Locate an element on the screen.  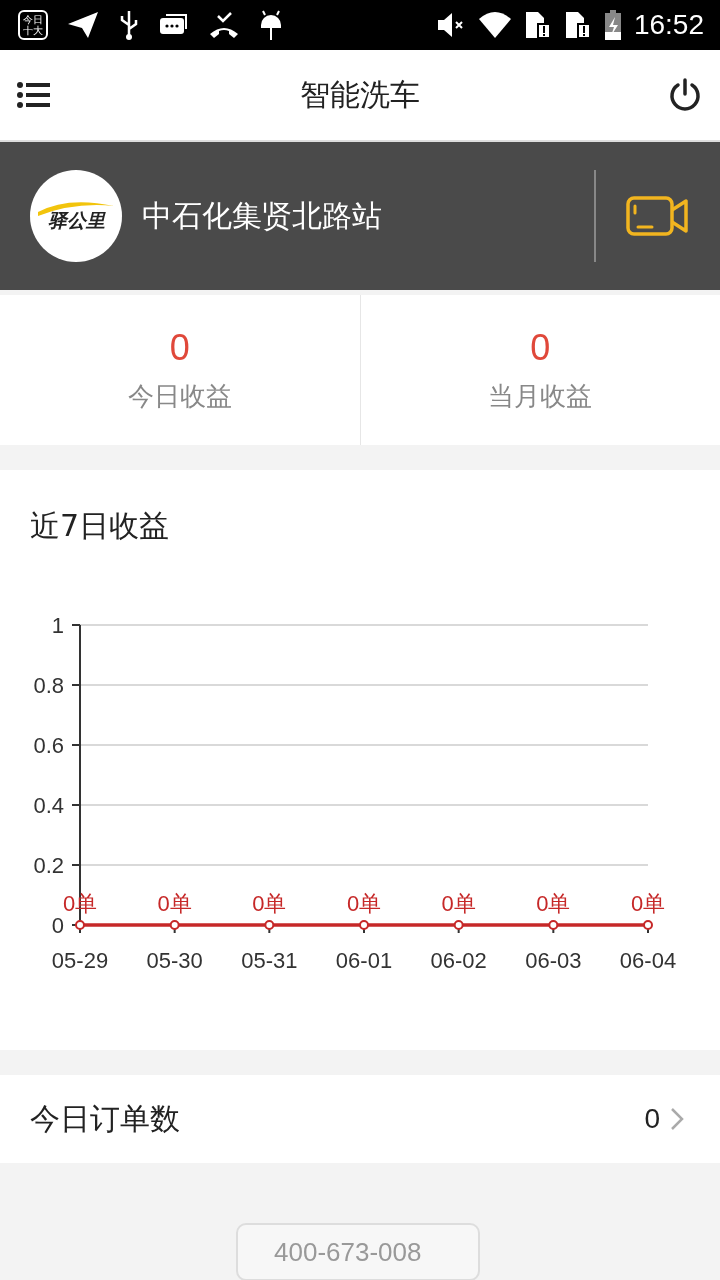
y-tick-label: 0.4 is located at coordinates (48, 805).